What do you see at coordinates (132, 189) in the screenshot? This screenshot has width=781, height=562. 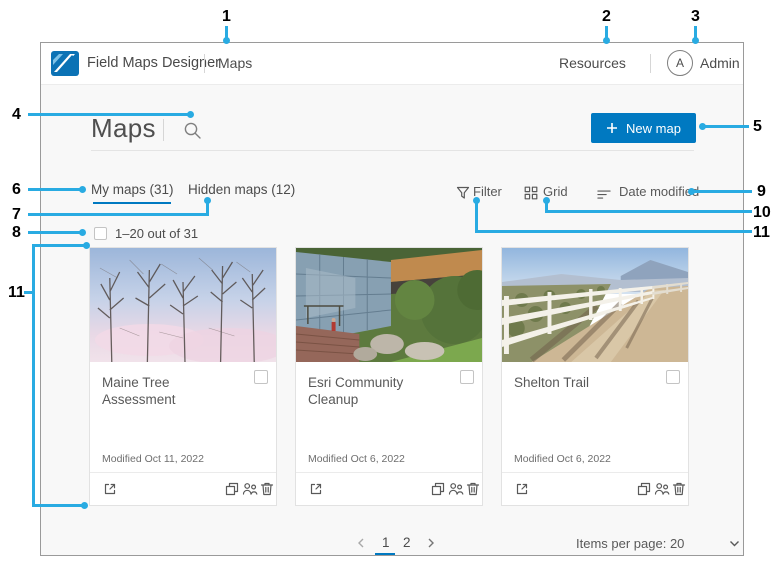 I see `tab-my-maps: My maps (31)` at bounding box center [132, 189].